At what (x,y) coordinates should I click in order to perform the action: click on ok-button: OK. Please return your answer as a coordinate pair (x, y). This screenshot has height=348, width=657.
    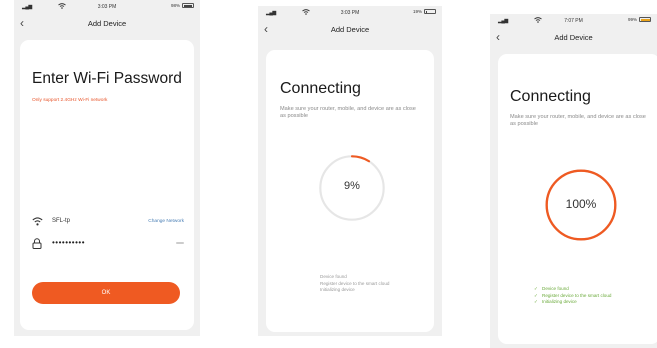
    Looking at the image, I should click on (106, 293).